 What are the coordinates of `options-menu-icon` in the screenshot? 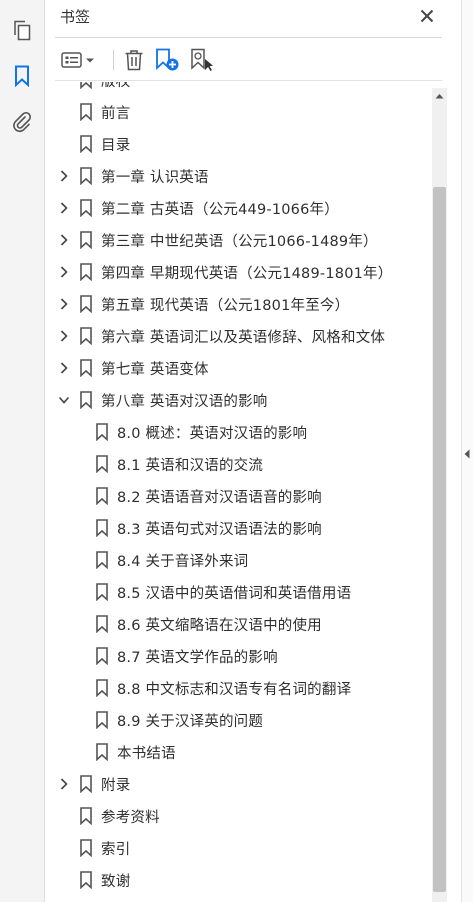 It's located at (77, 60).